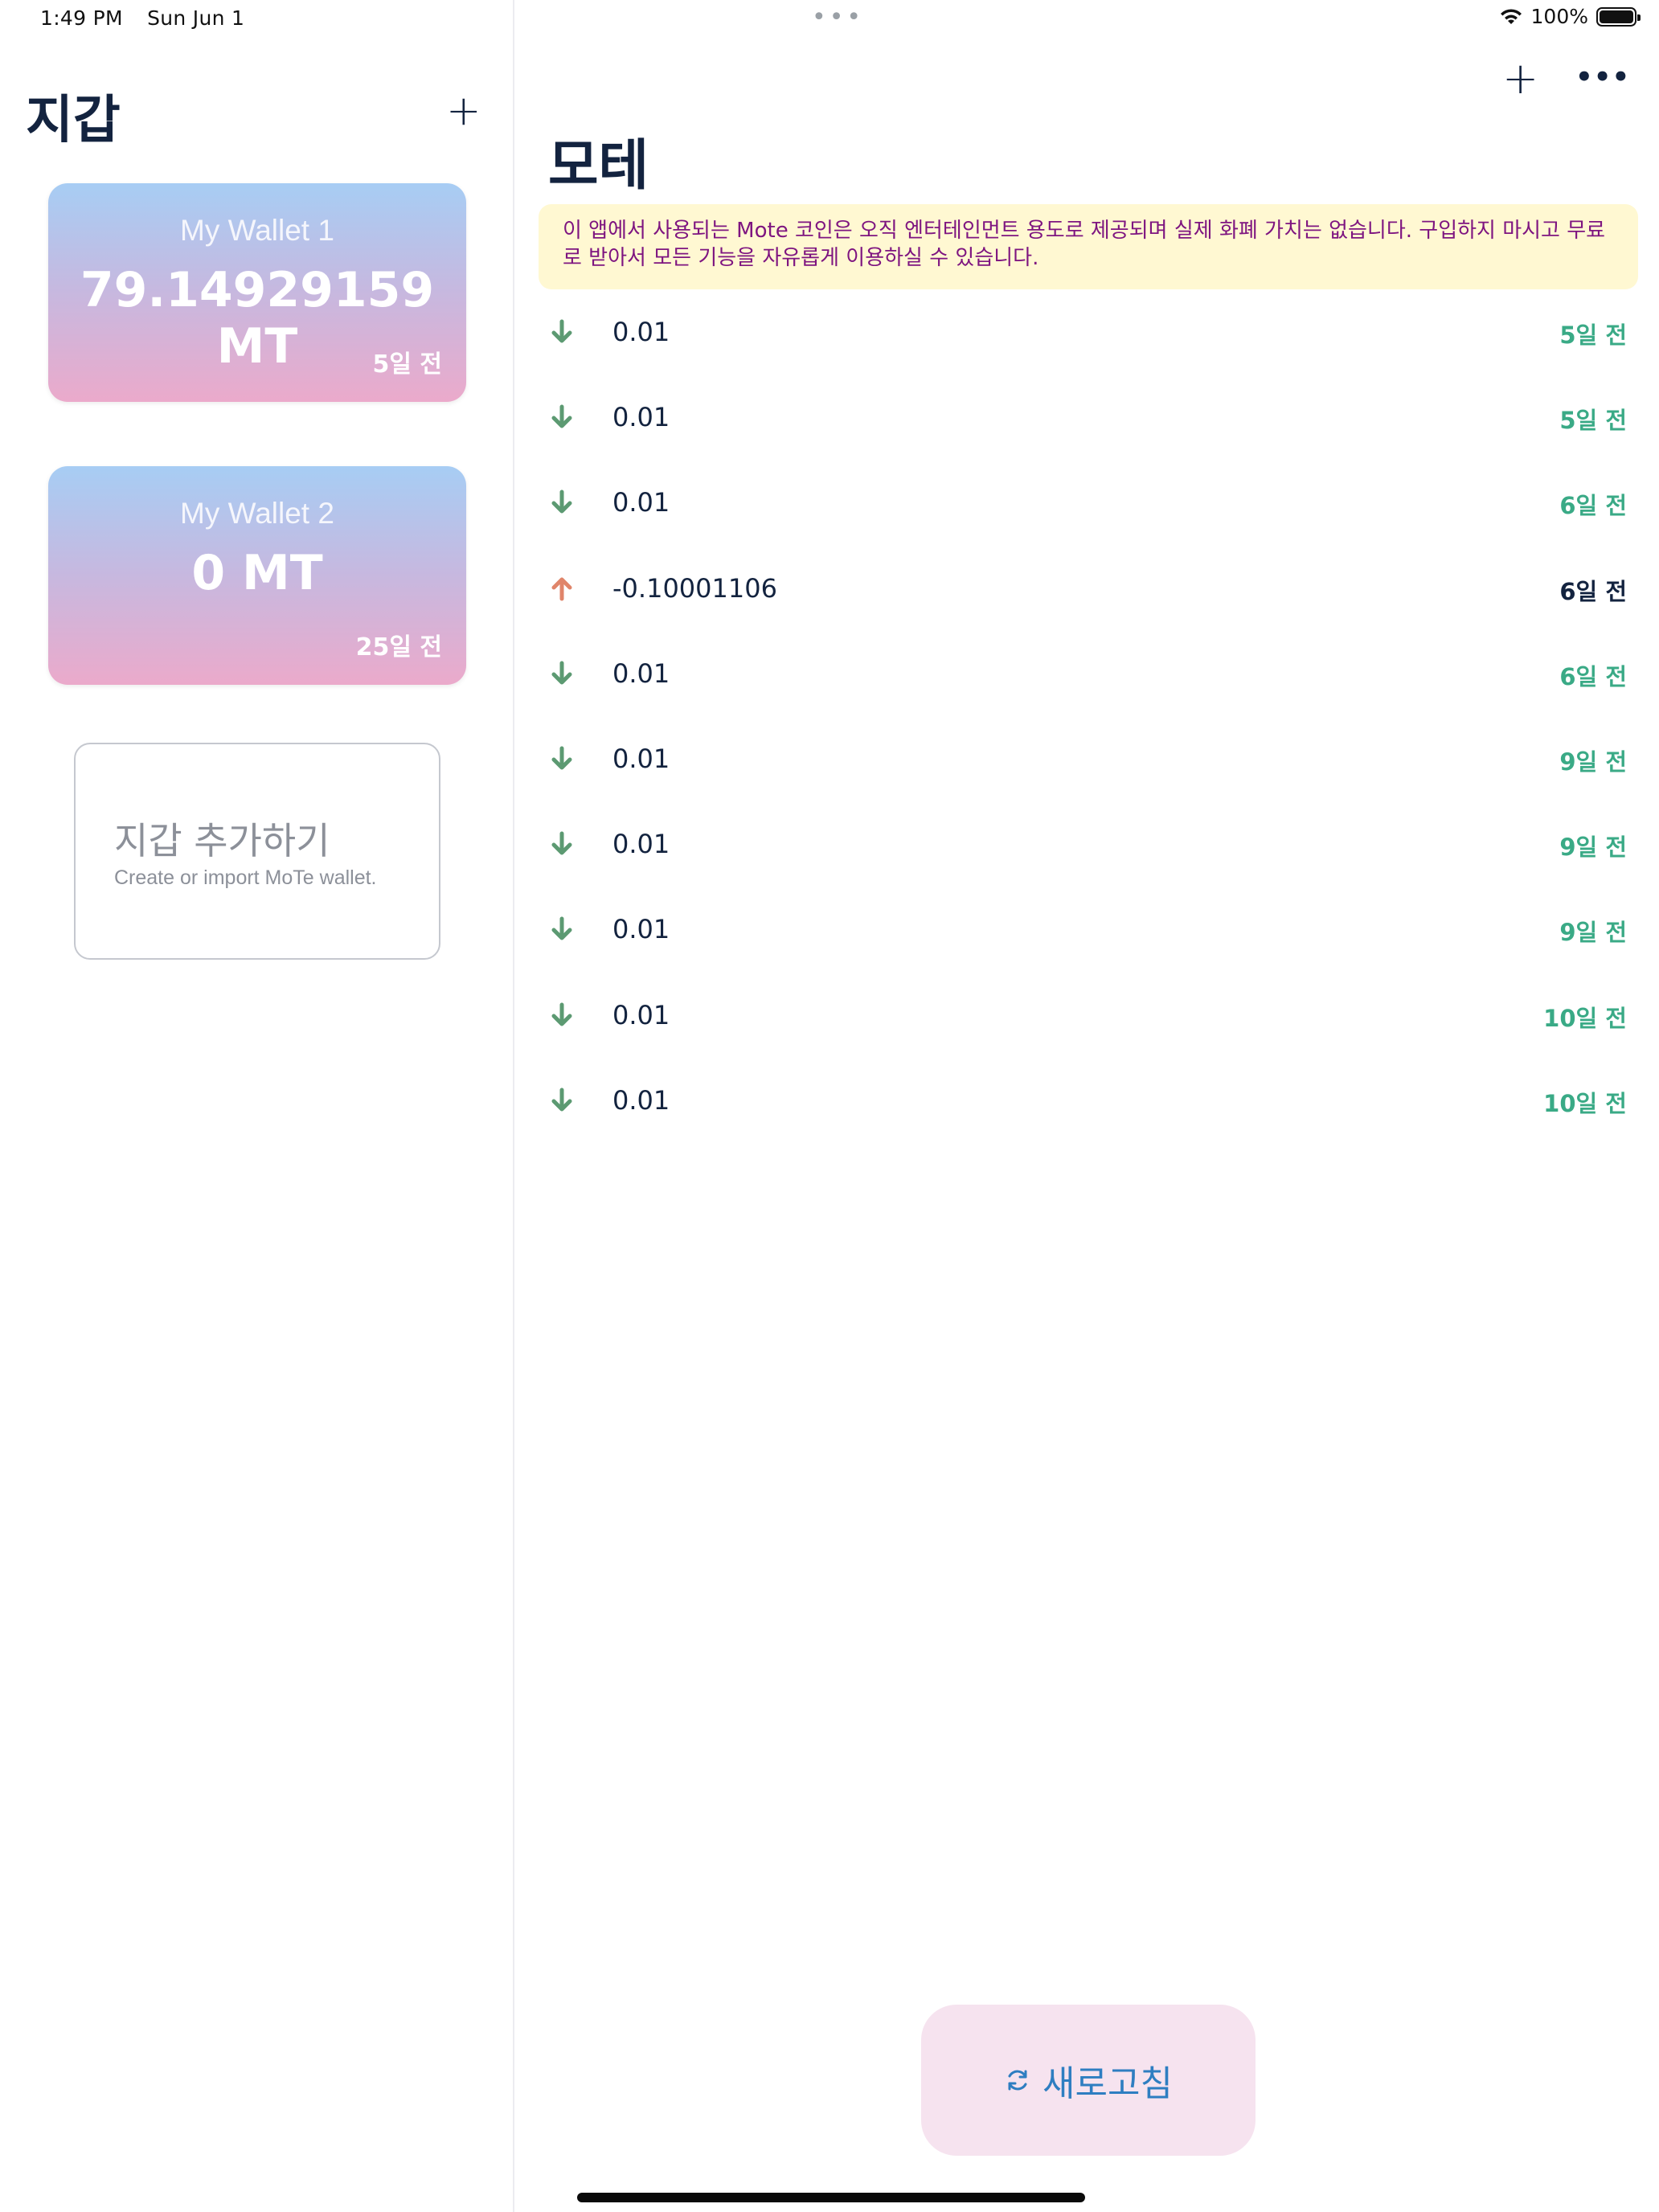 This screenshot has width=1659, height=2212. I want to click on wallet-card-1: My Wallet 1 79.14929159 MT 5일 전, so click(257, 292).